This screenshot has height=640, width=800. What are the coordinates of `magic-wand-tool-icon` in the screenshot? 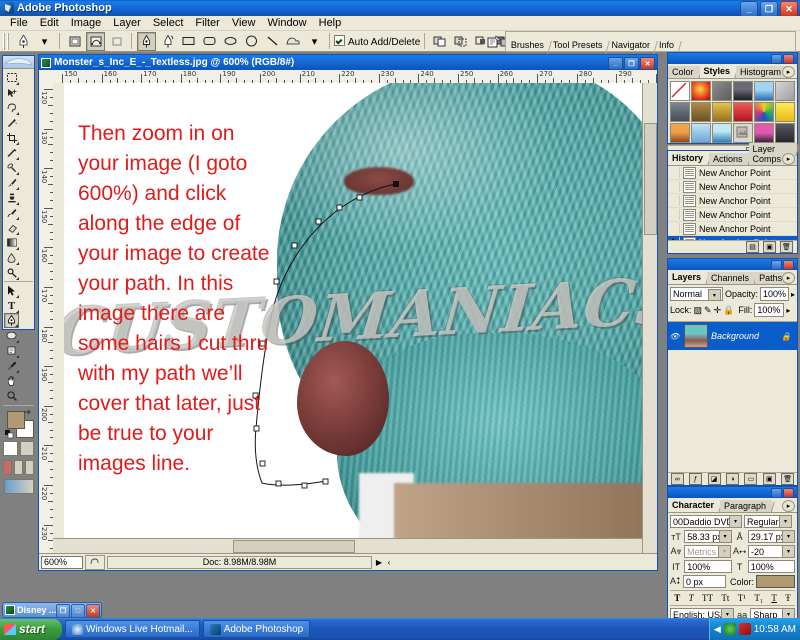 It's located at (11, 122).